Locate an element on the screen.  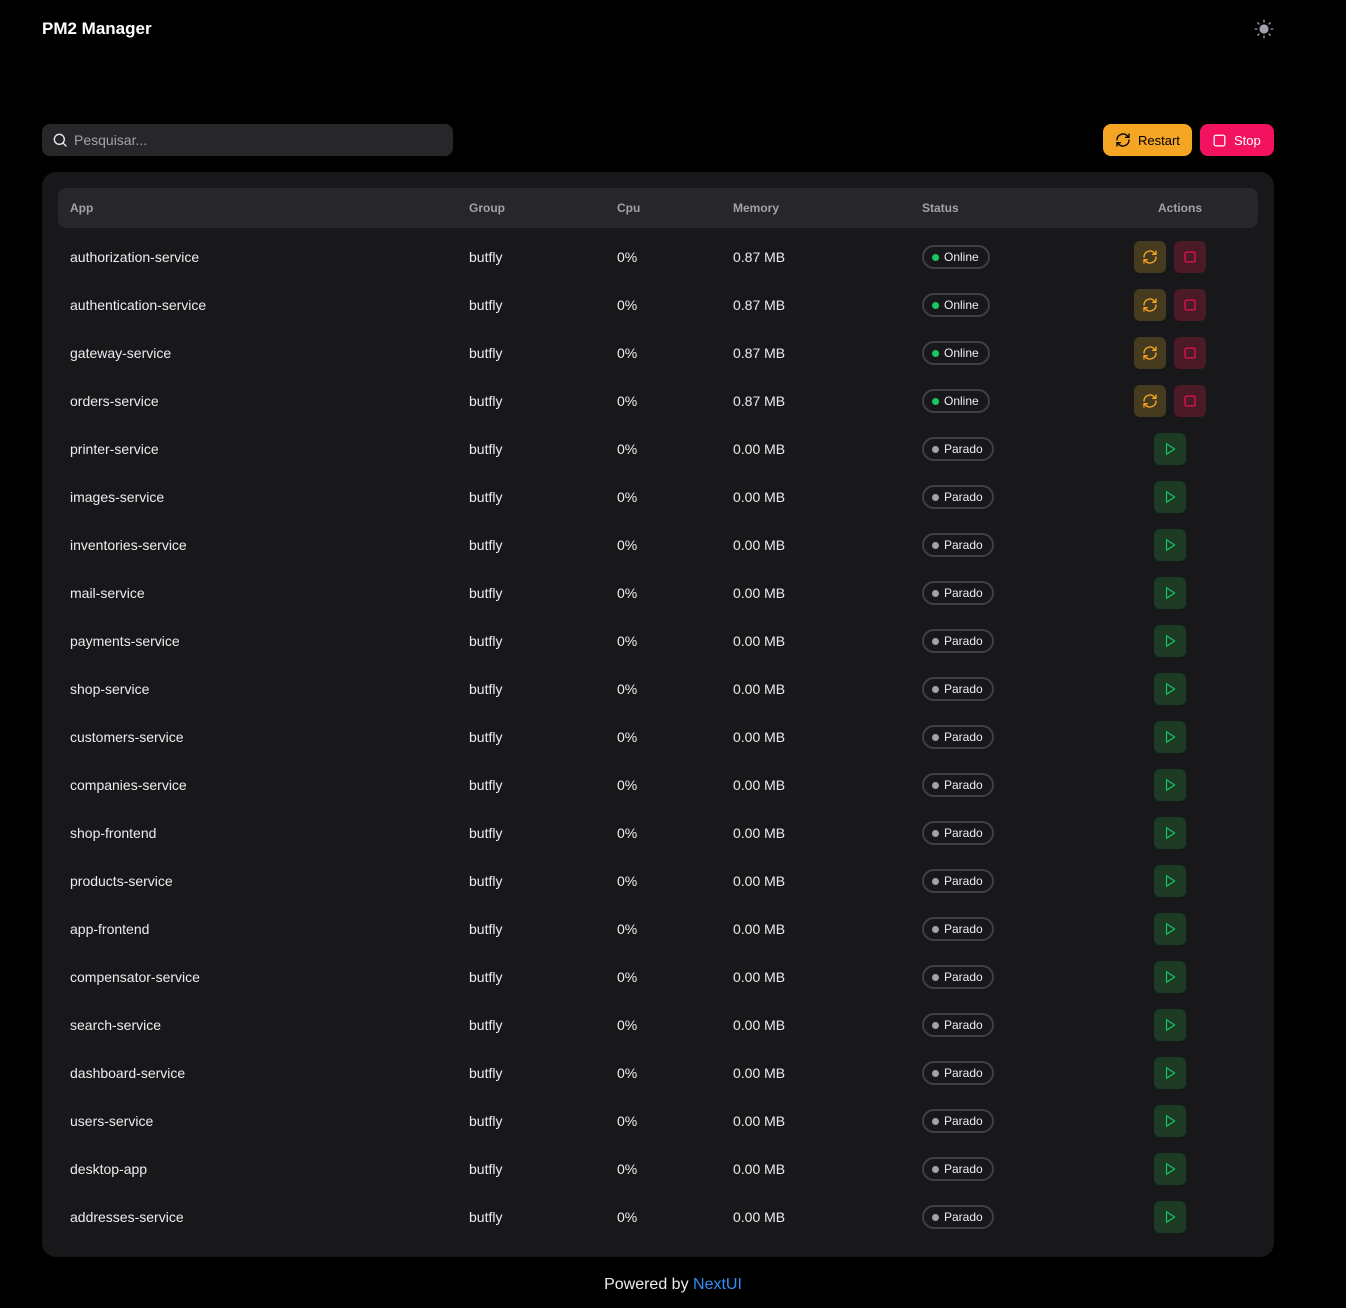
table-row: products-service butfly 0% 0.00 MB Parado is located at coordinates (658, 881).